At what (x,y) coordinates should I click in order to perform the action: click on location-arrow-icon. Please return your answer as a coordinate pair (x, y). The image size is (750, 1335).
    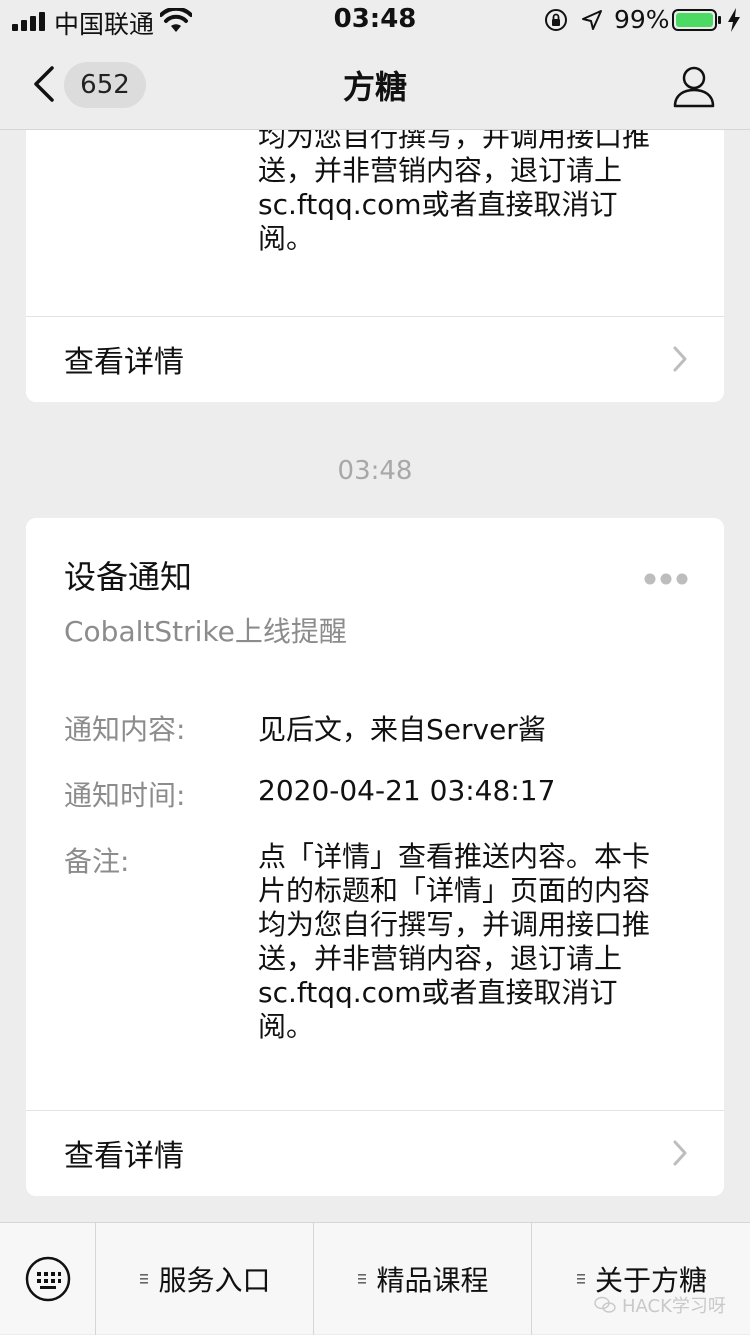
    Looking at the image, I should click on (592, 20).